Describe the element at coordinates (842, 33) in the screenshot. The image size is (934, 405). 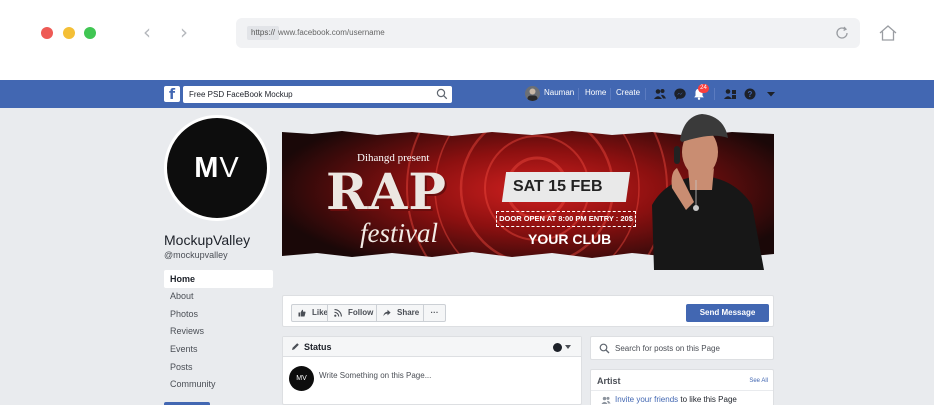
I see `reload-icon` at that location.